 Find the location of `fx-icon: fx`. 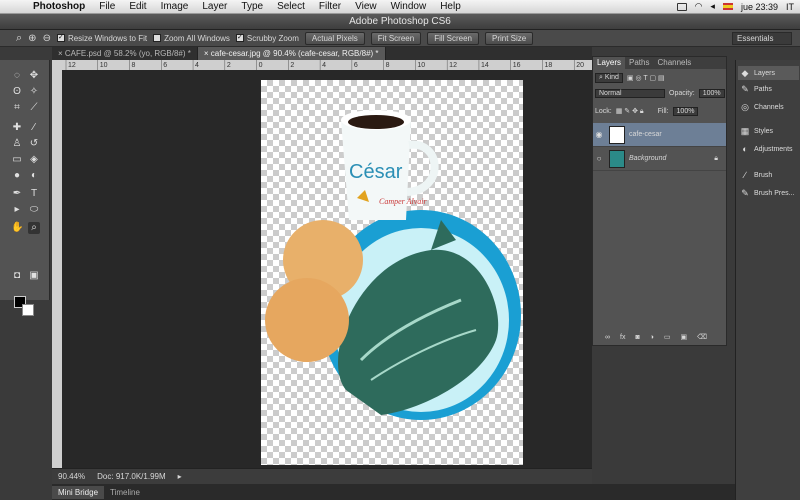

fx-icon: fx is located at coordinates (622, 337).